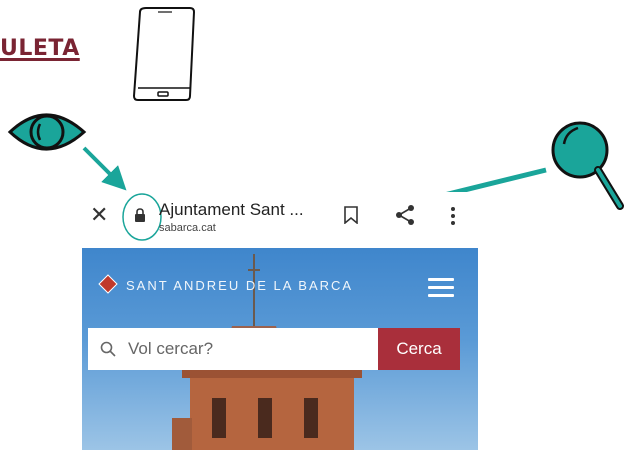 The height and width of the screenshot is (450, 628). I want to click on magnifier-icon, so click(587, 165).